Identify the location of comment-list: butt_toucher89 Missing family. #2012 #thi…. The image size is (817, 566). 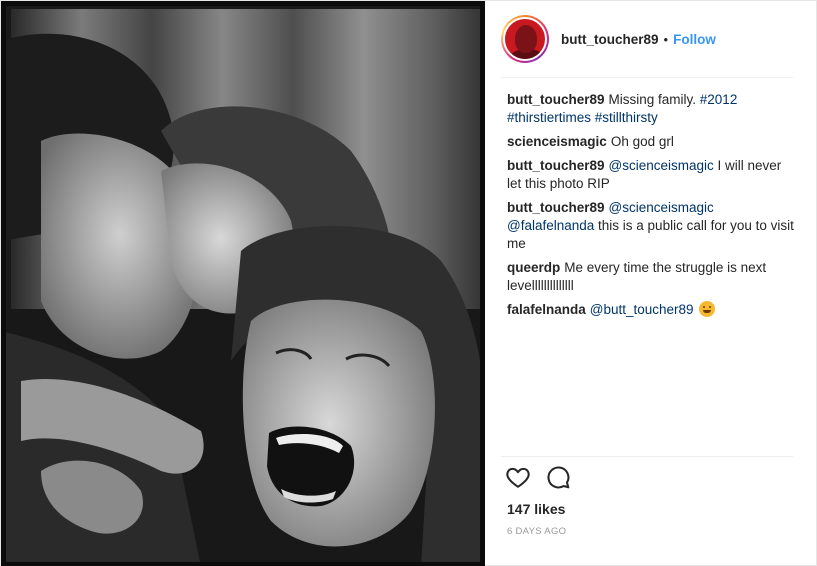
(652, 208).